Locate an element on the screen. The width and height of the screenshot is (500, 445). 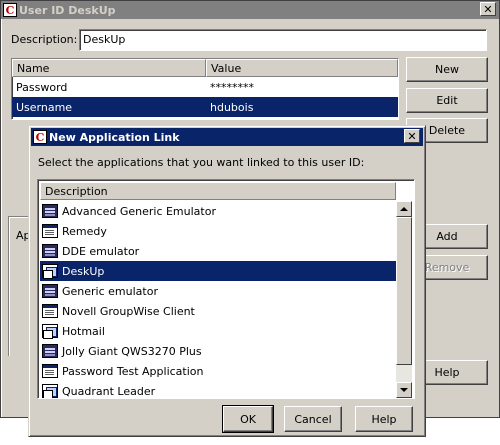
list-header-description: Description is located at coordinates (218, 191).